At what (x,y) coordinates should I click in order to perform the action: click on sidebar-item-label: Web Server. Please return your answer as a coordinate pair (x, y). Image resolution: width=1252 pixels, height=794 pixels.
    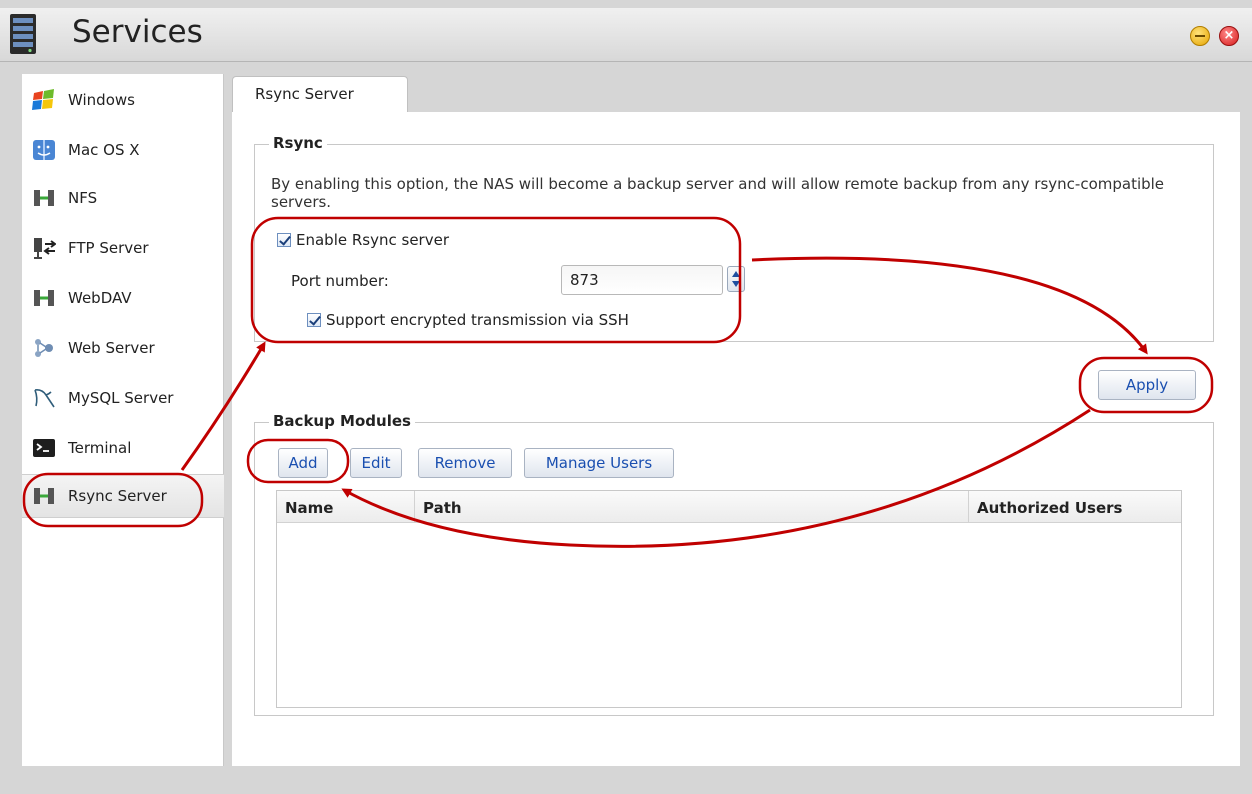
    Looking at the image, I should click on (111, 348).